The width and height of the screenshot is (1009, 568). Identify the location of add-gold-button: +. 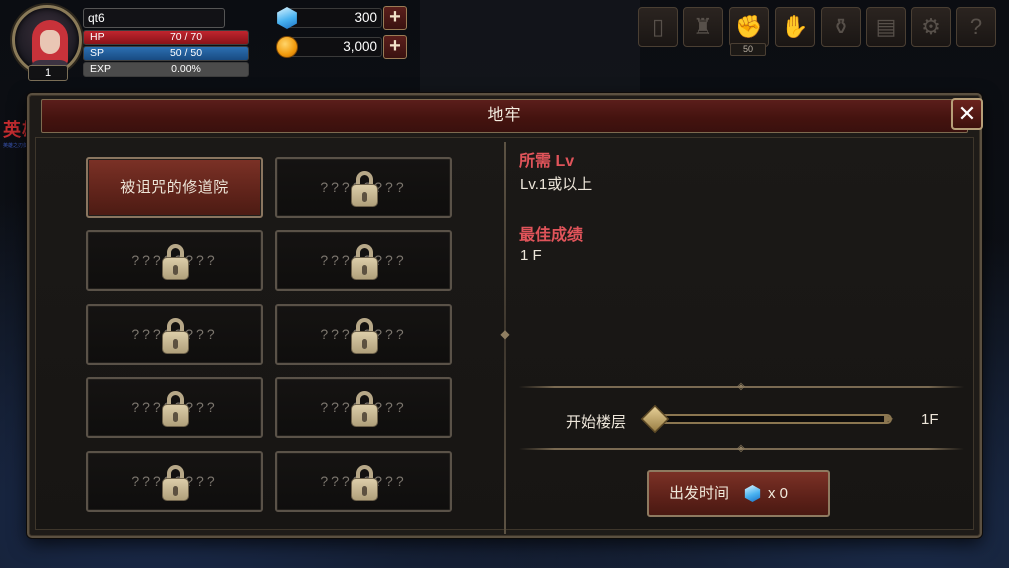
(395, 47).